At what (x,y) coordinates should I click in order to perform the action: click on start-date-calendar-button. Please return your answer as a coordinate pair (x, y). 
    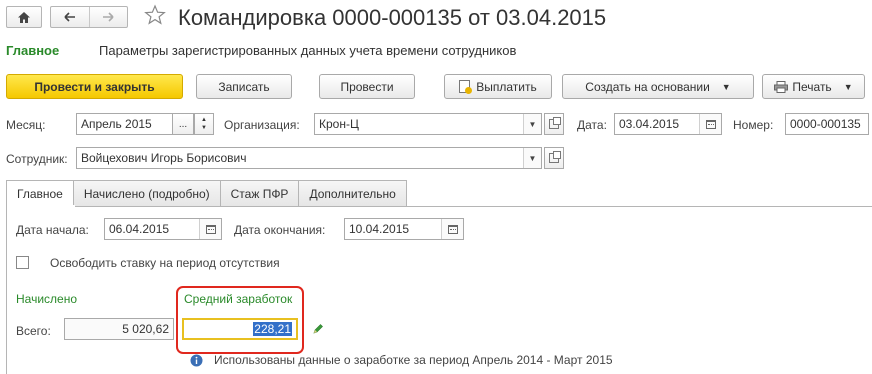
    Looking at the image, I should click on (210, 229).